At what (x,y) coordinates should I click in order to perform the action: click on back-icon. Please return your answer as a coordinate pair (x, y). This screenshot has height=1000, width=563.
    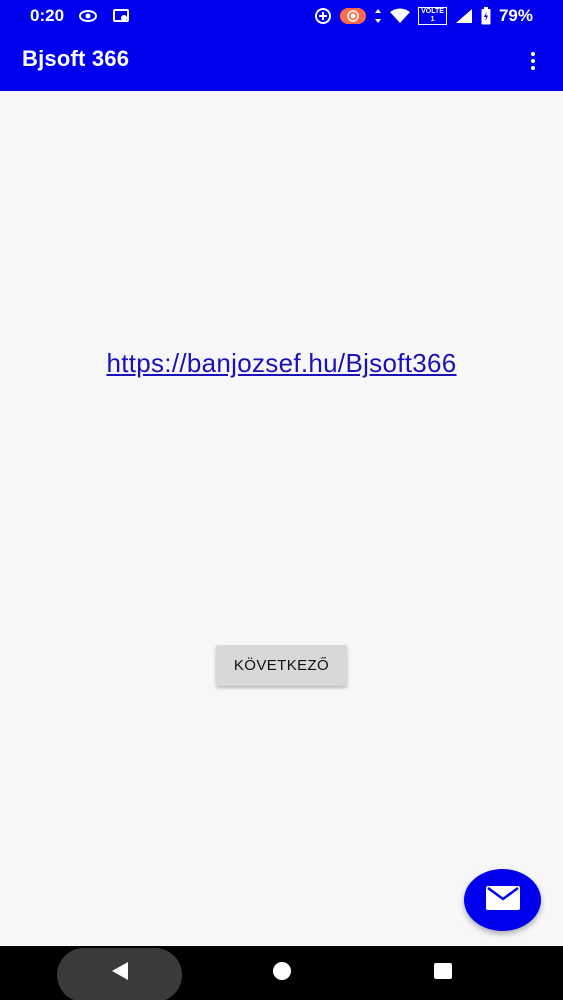
    Looking at the image, I should click on (120, 973).